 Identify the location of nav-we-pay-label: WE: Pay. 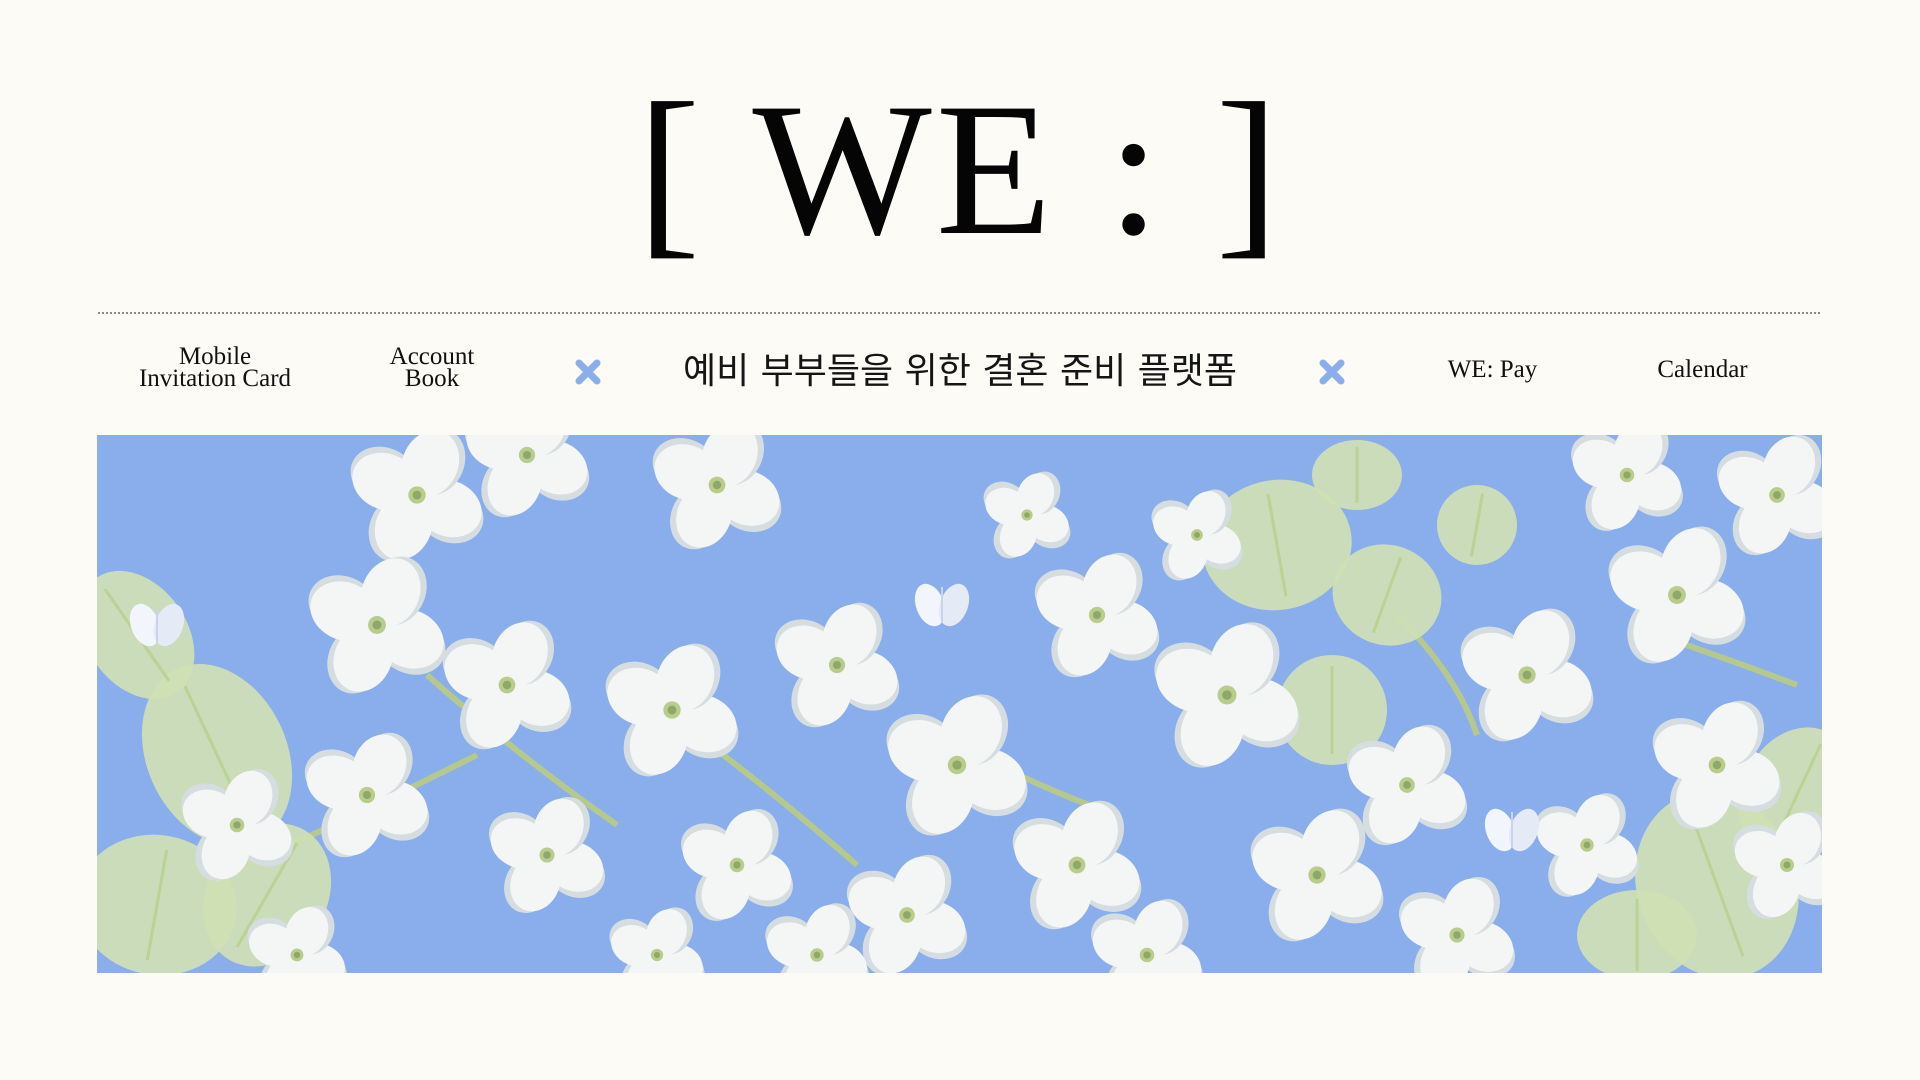
(1492, 369).